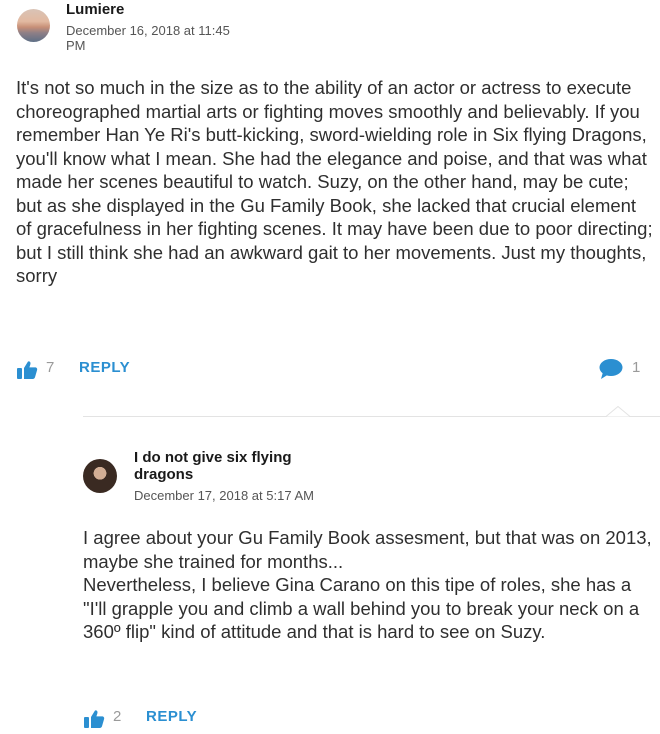  I want to click on comment-bubble-icon, so click(611, 369).